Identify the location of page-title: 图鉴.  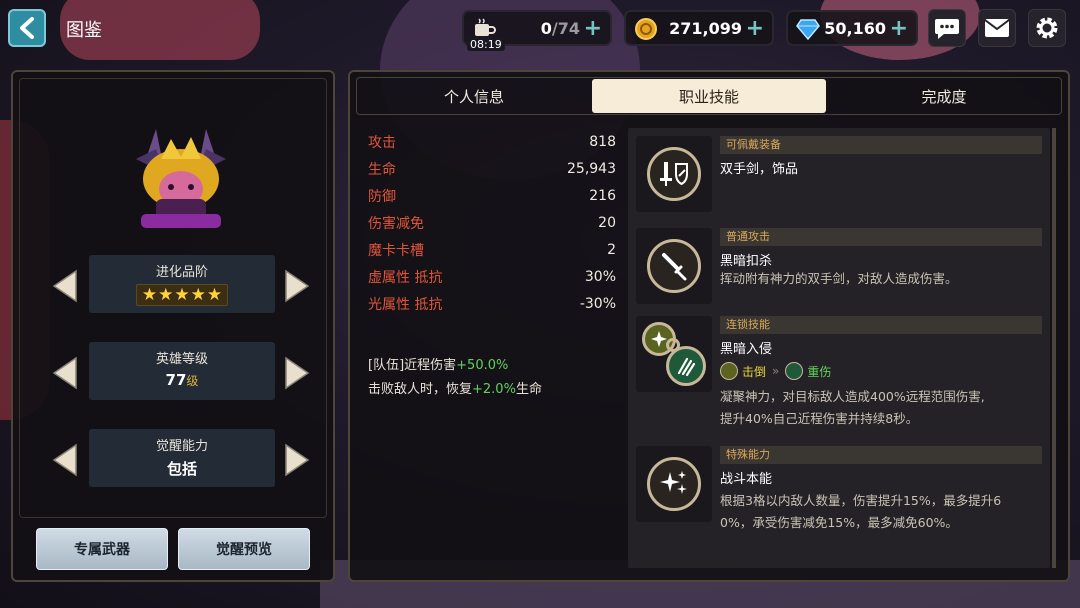
(84, 30).